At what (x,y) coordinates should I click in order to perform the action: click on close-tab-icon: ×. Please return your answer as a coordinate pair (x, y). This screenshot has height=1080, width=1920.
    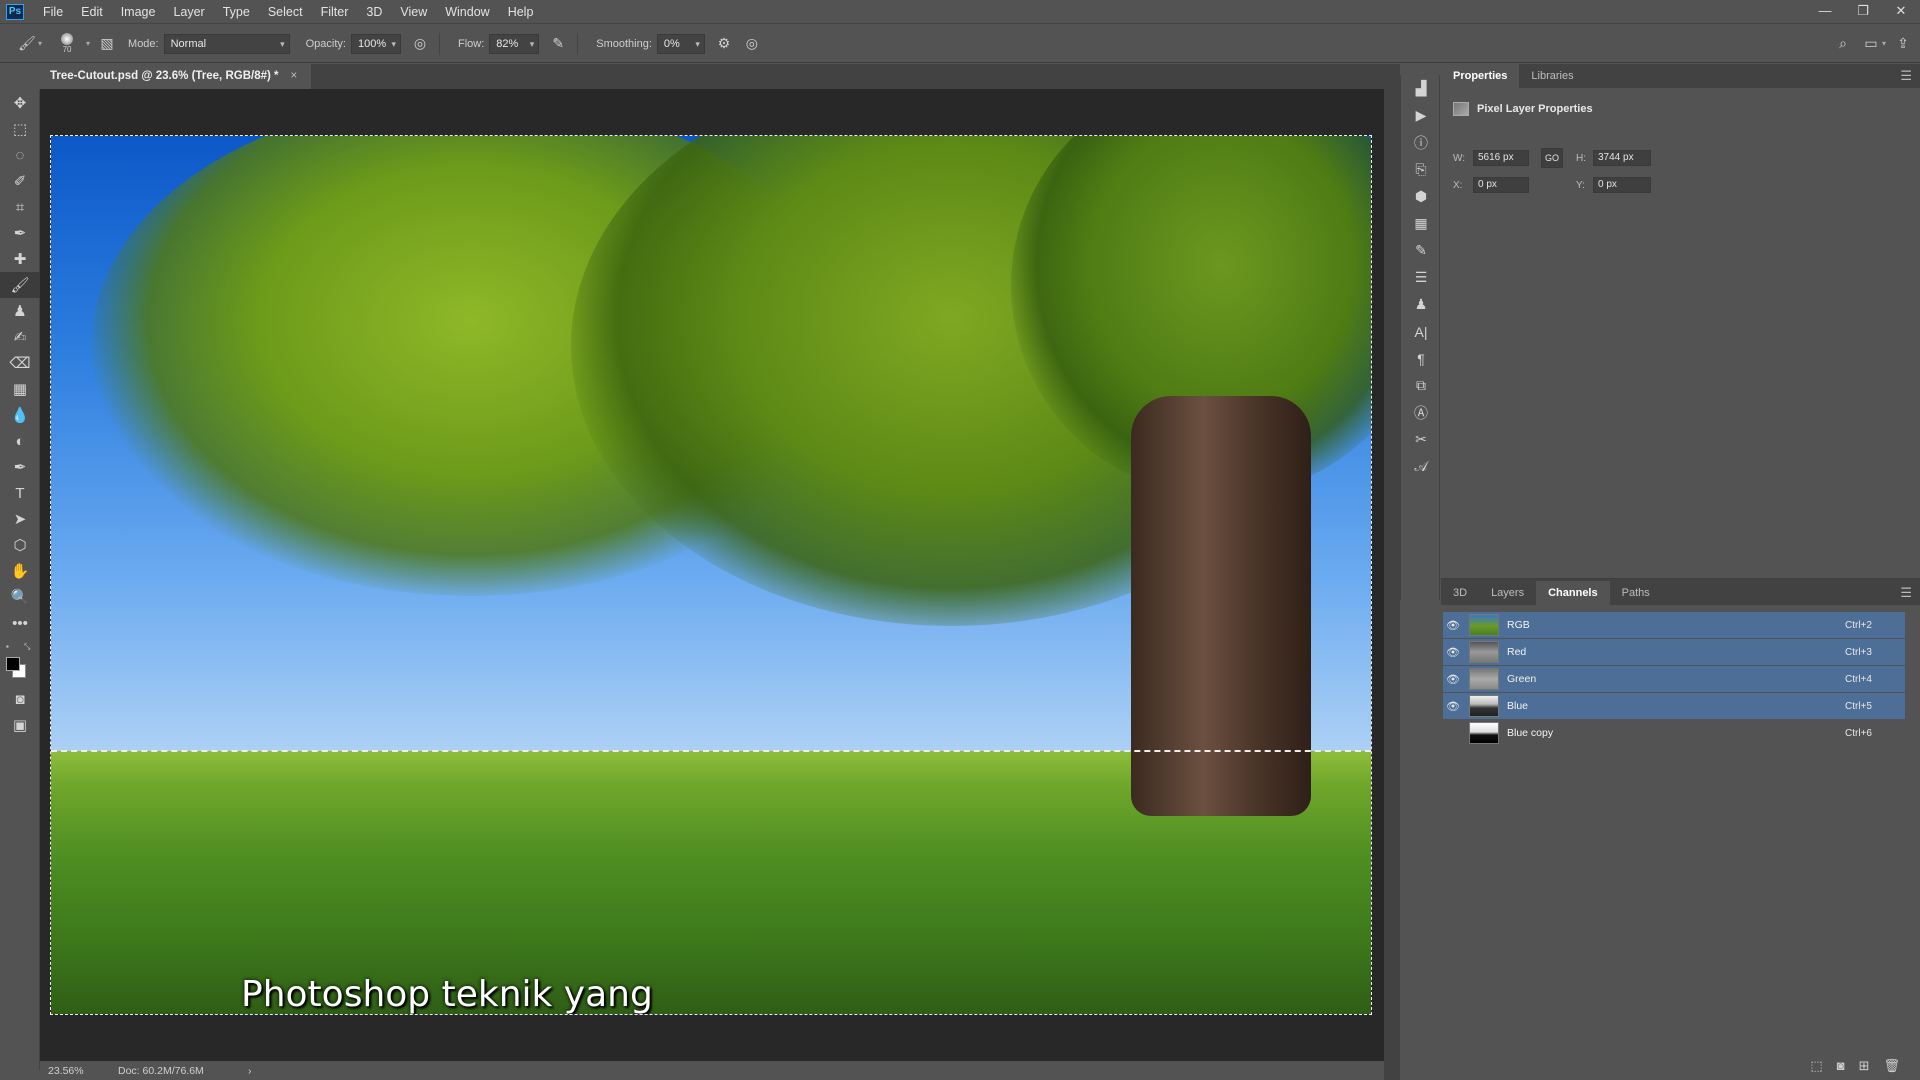
    Looking at the image, I should click on (294, 76).